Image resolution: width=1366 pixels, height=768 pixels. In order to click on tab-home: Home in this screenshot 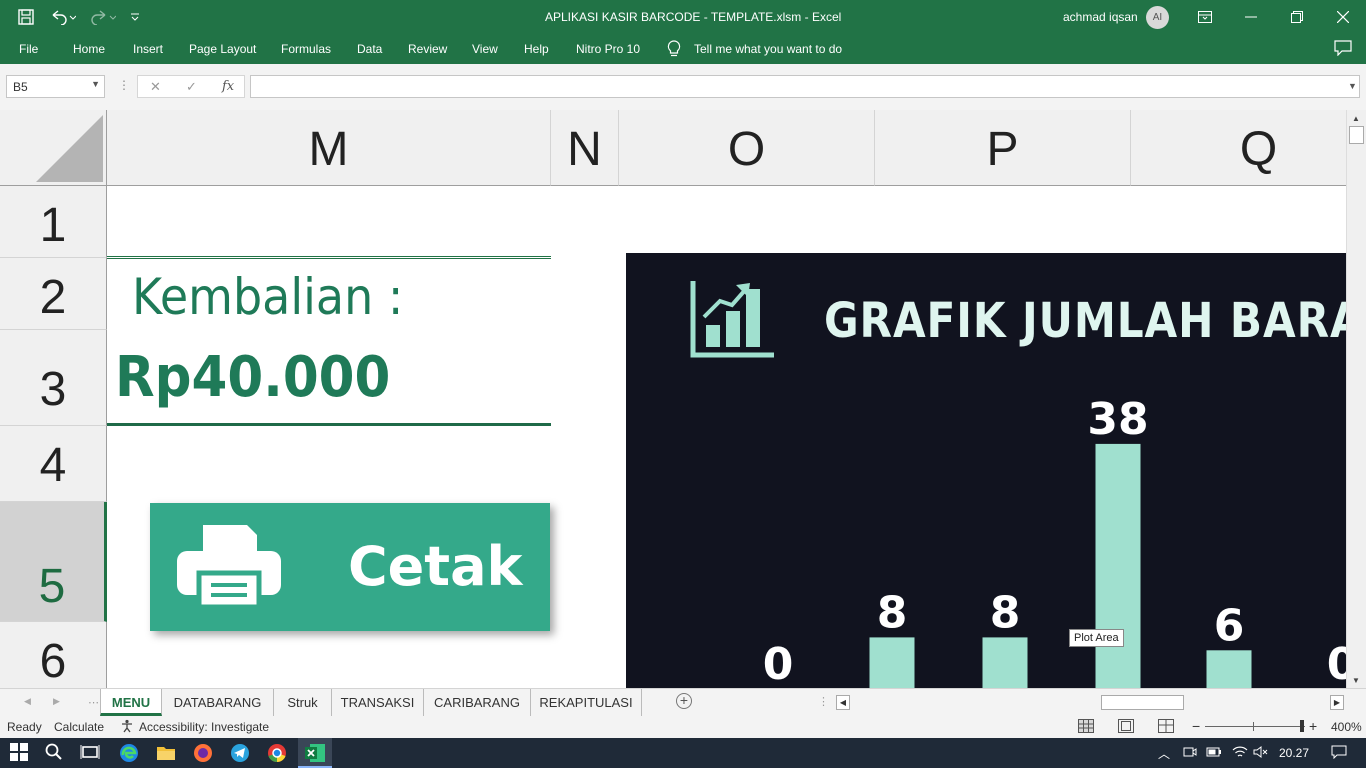, I will do `click(89, 49)`.